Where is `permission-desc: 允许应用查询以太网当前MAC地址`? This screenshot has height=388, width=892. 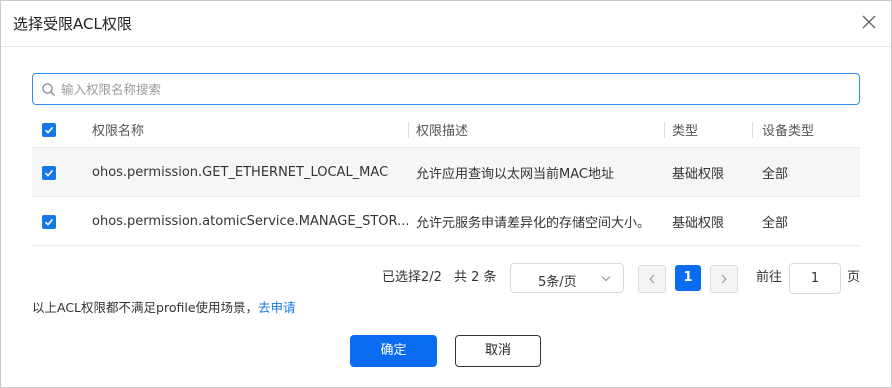
permission-desc: 允许应用查询以太网当前MAC地址 is located at coordinates (515, 174).